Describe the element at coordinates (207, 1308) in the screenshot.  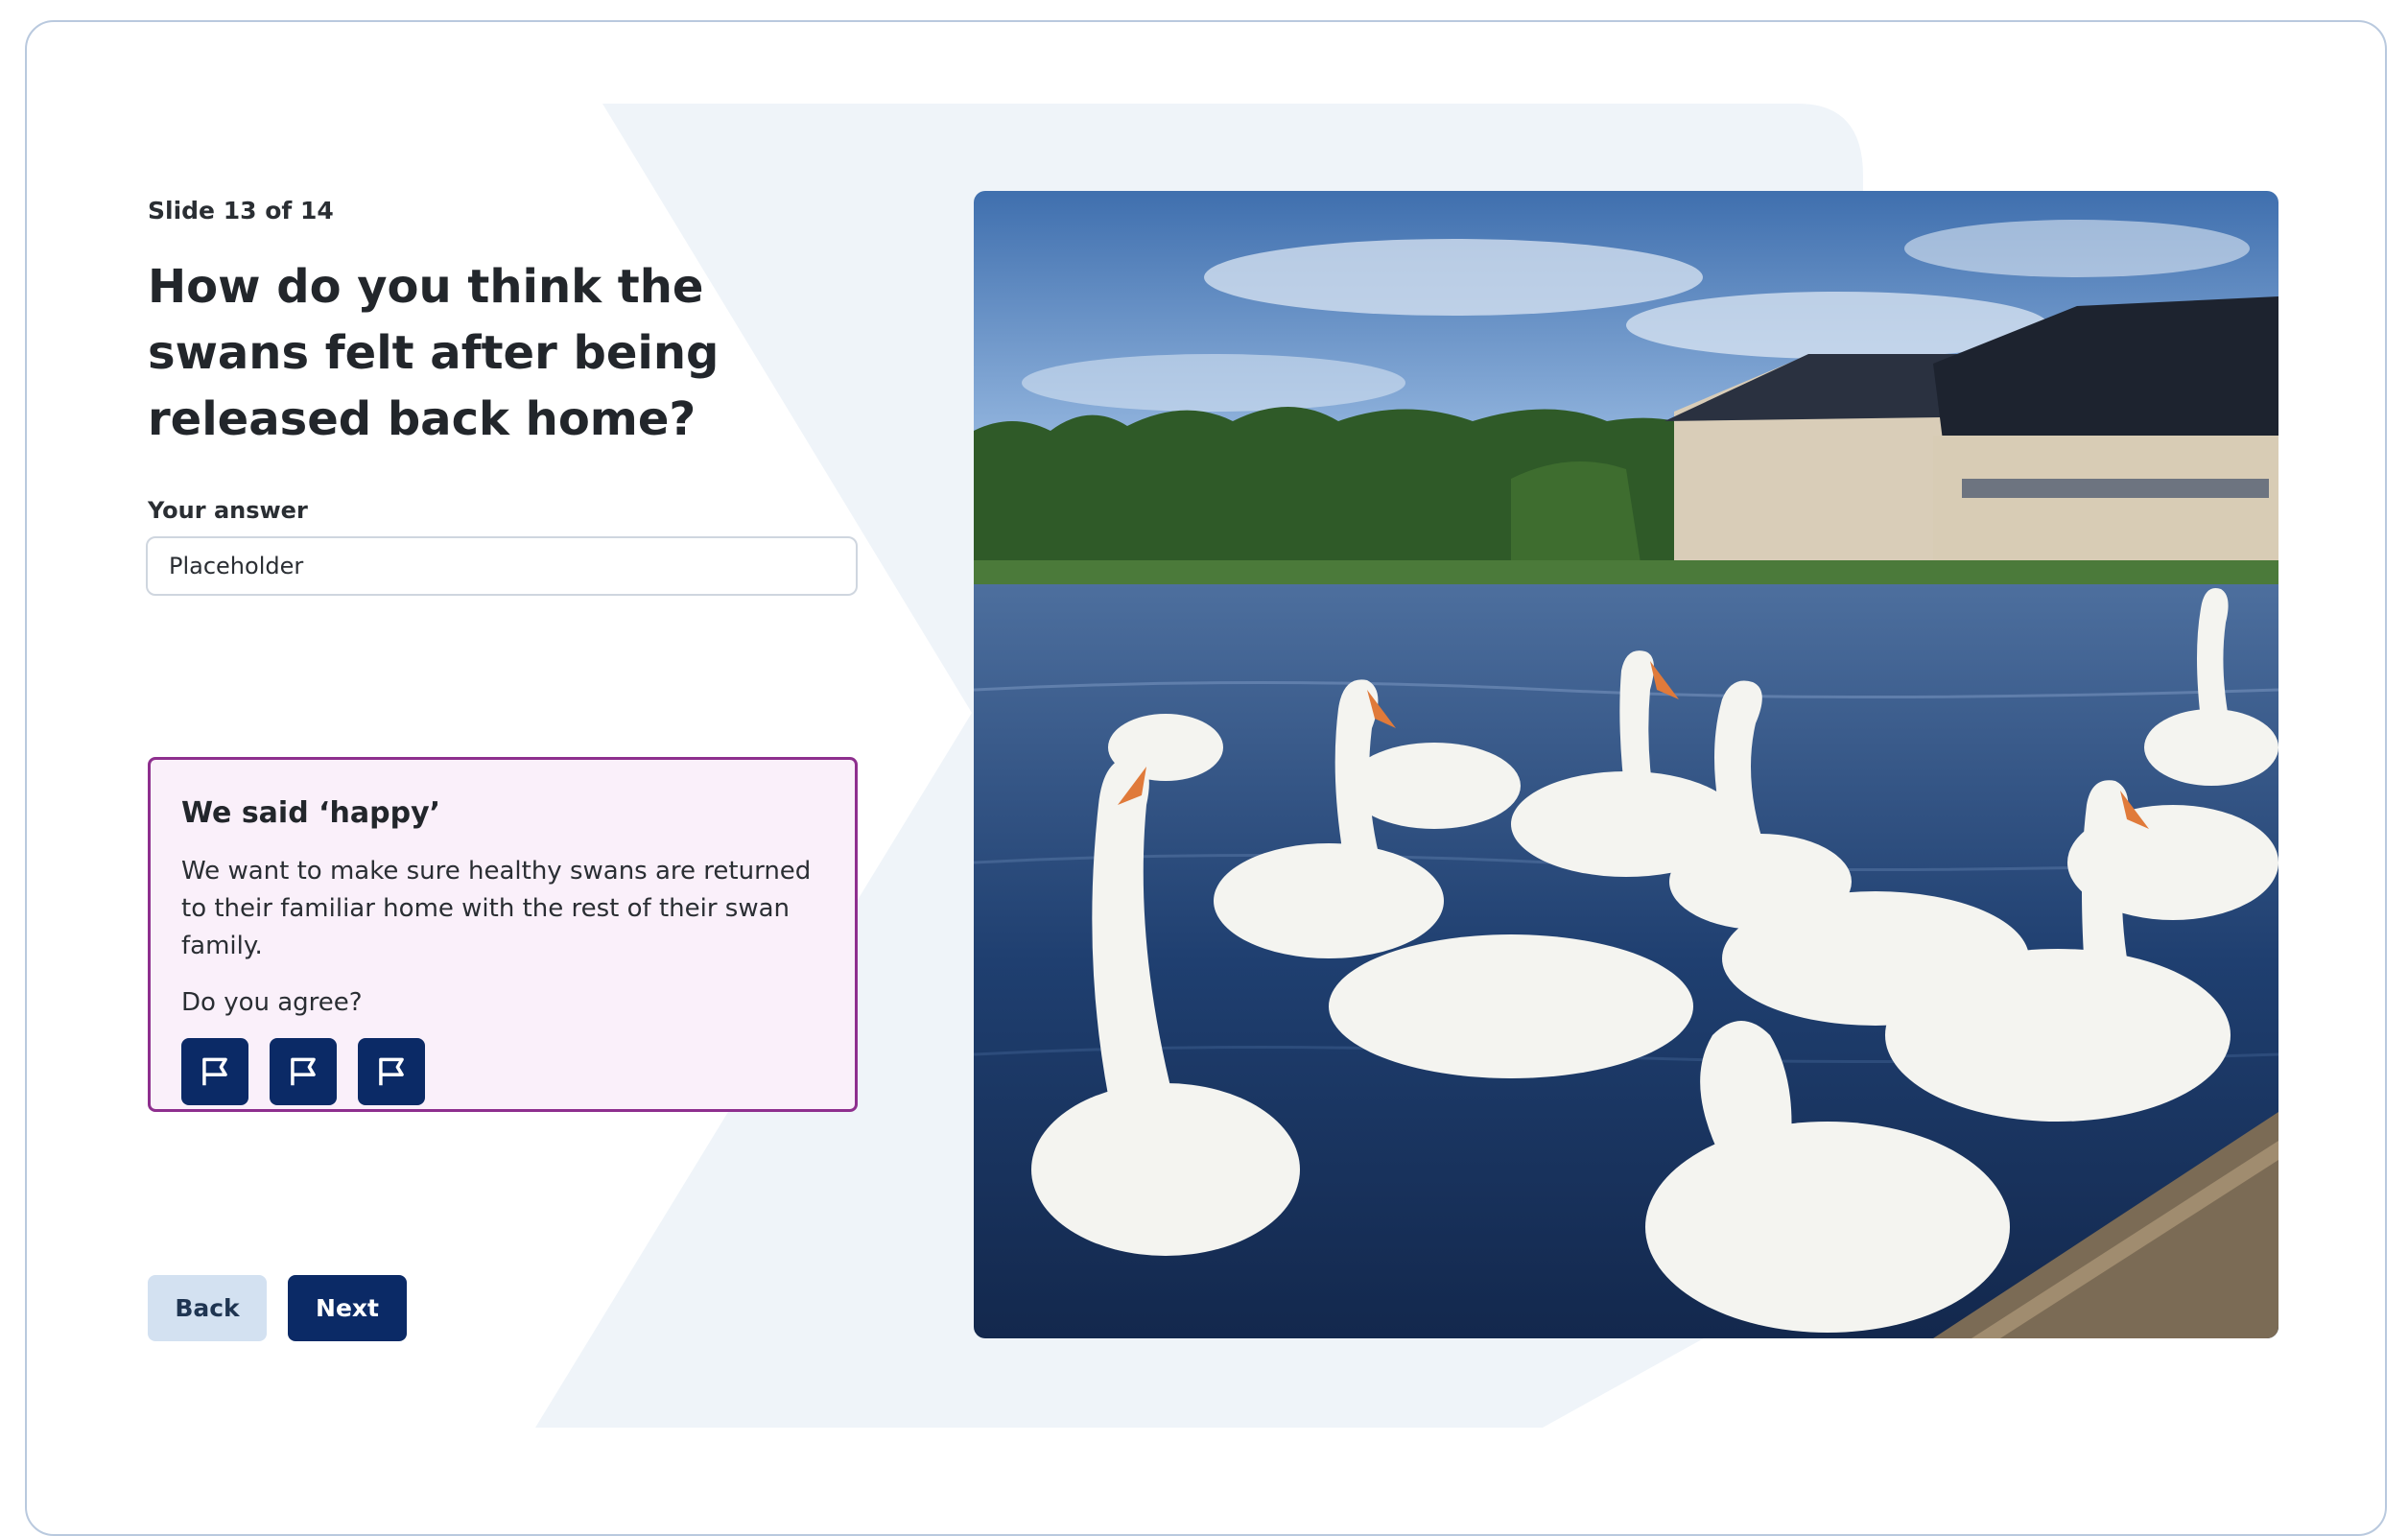
I see `back-button: Back` at that location.